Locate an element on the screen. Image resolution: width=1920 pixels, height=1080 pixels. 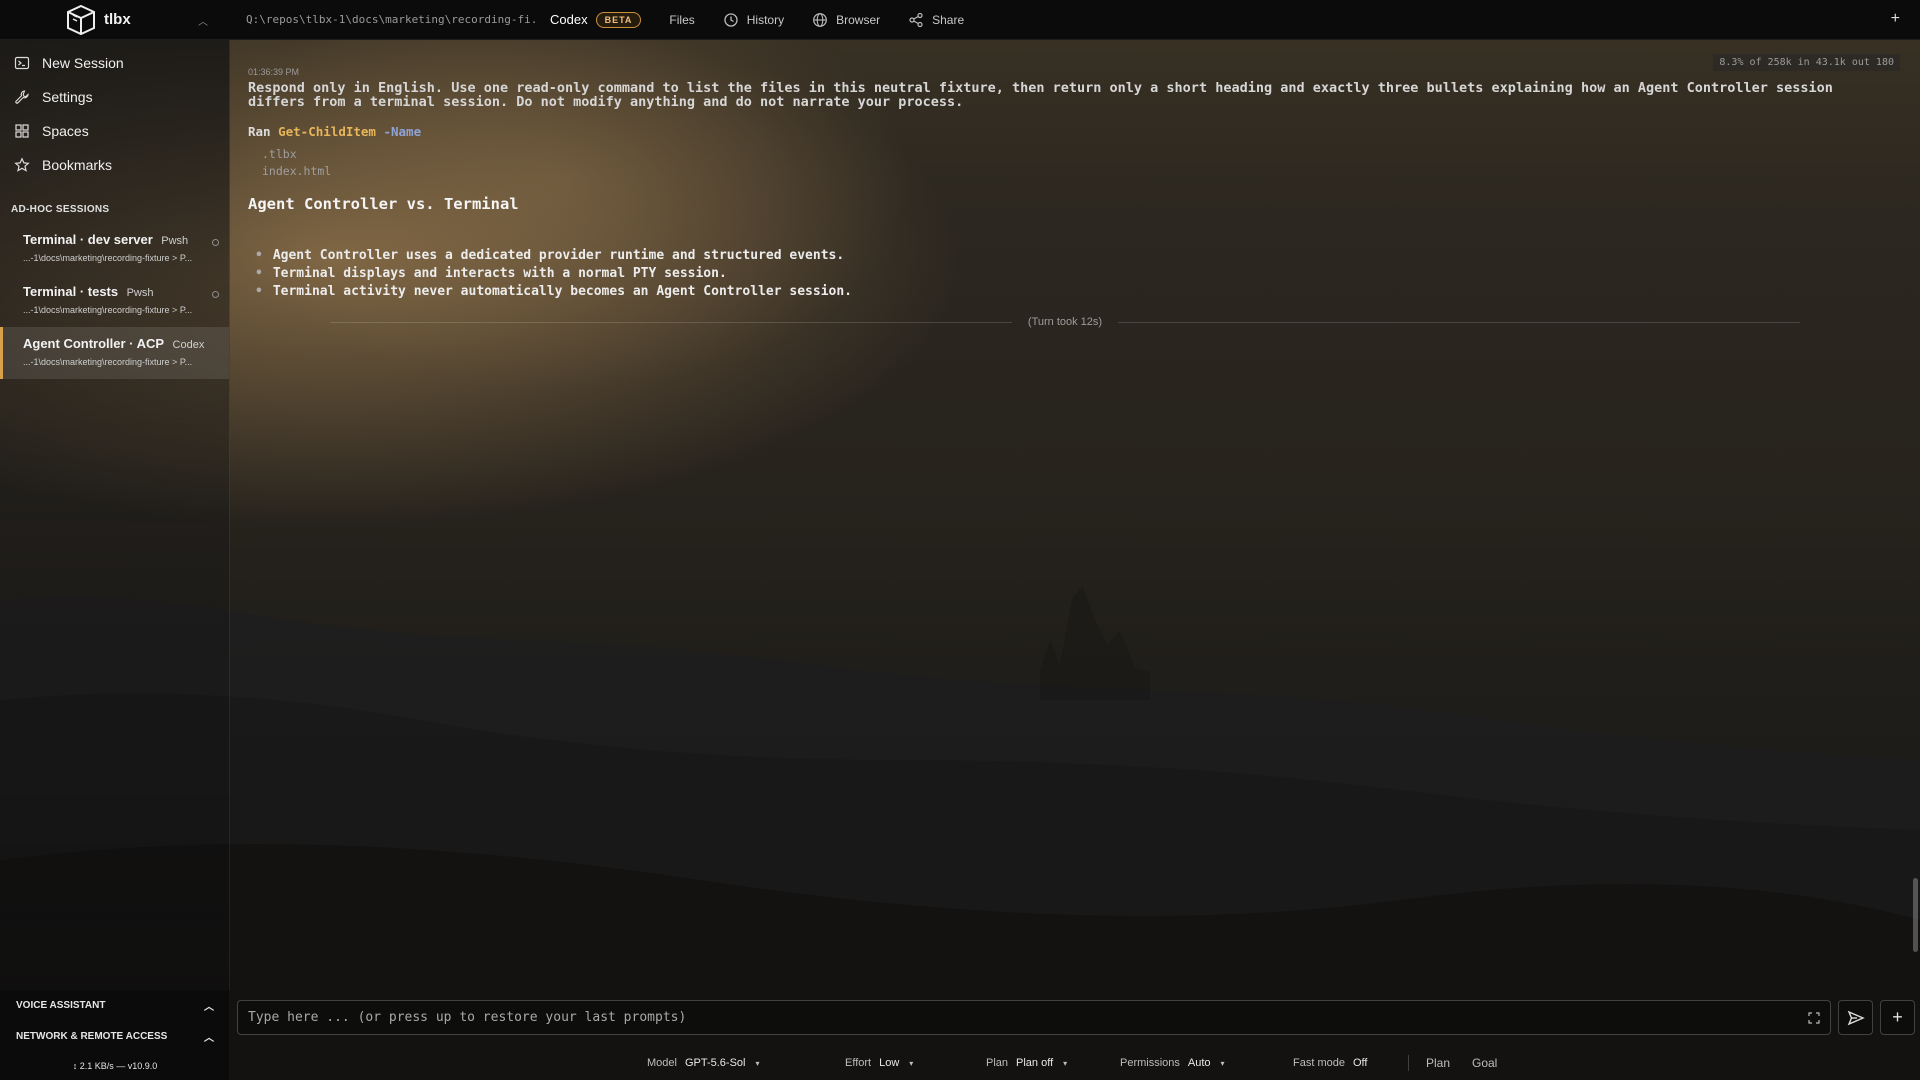
session-tag: Codex is located at coordinates (188, 345).